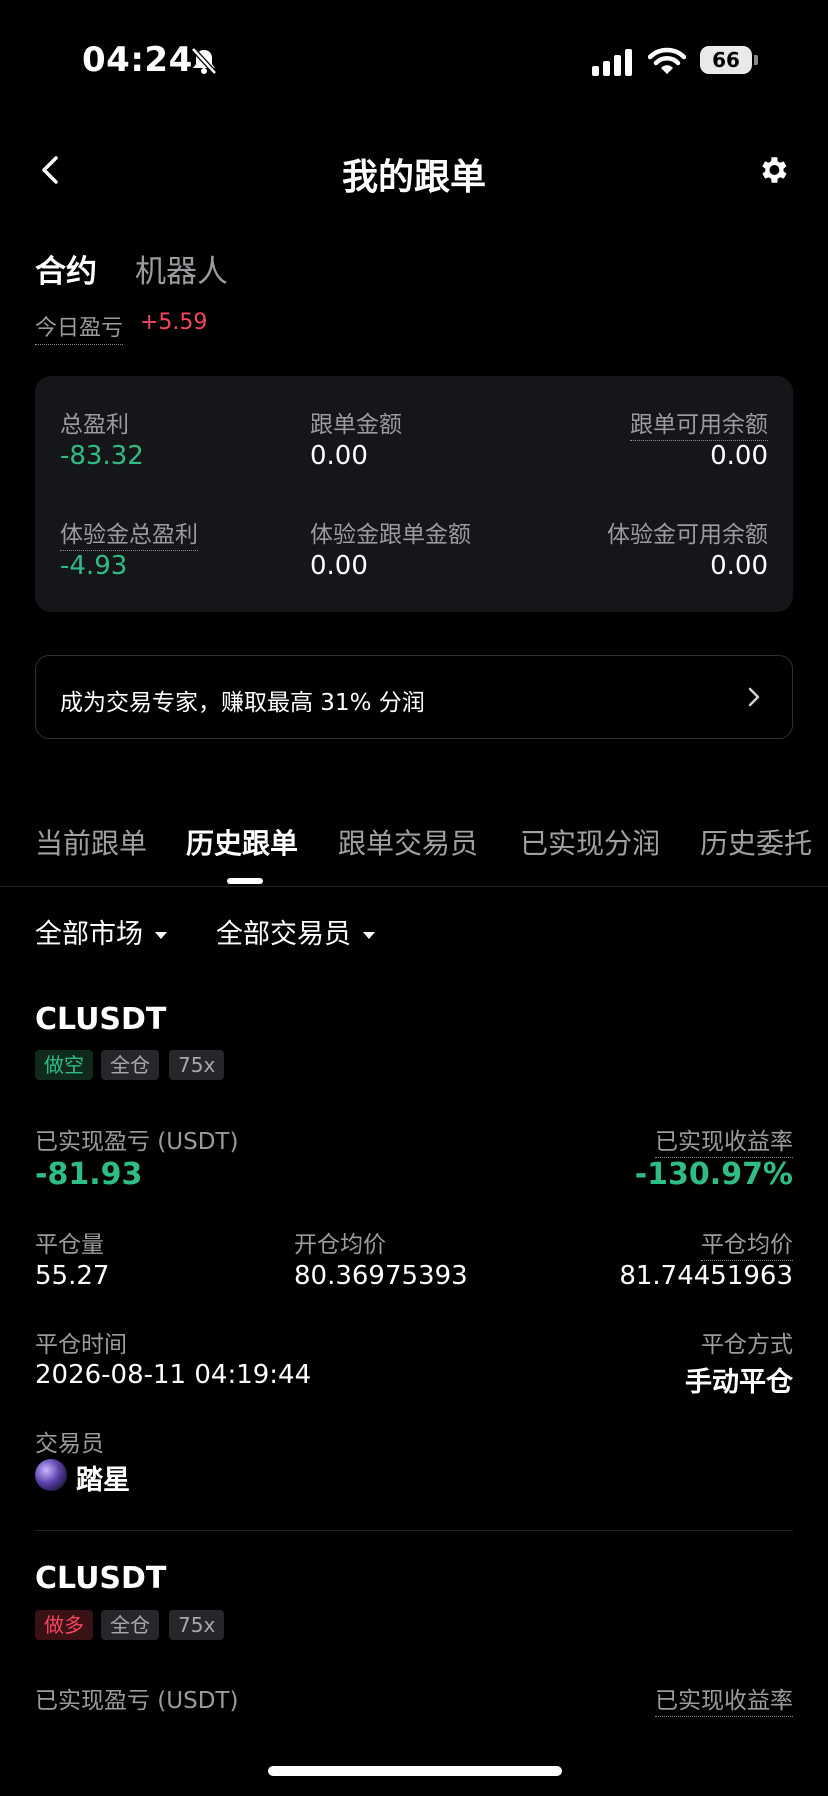  Describe the element at coordinates (356, 425) in the screenshot. I see `follow-amount-label: 跟单金额` at that location.